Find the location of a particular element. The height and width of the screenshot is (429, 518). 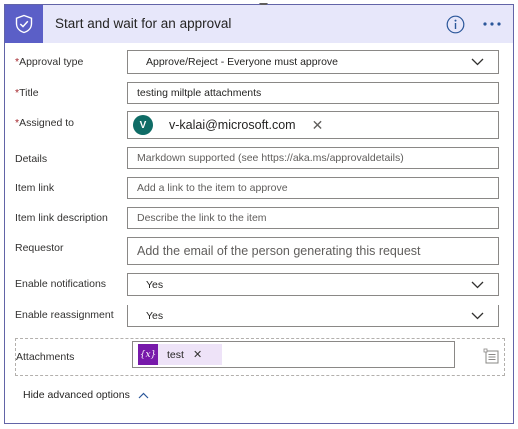

item-link-label: Item link is located at coordinates (35, 188).